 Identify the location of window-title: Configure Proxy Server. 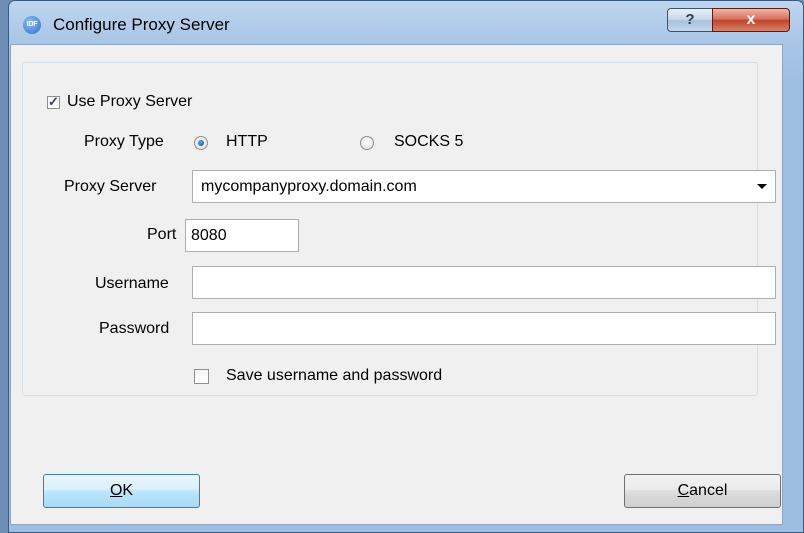
(141, 24).